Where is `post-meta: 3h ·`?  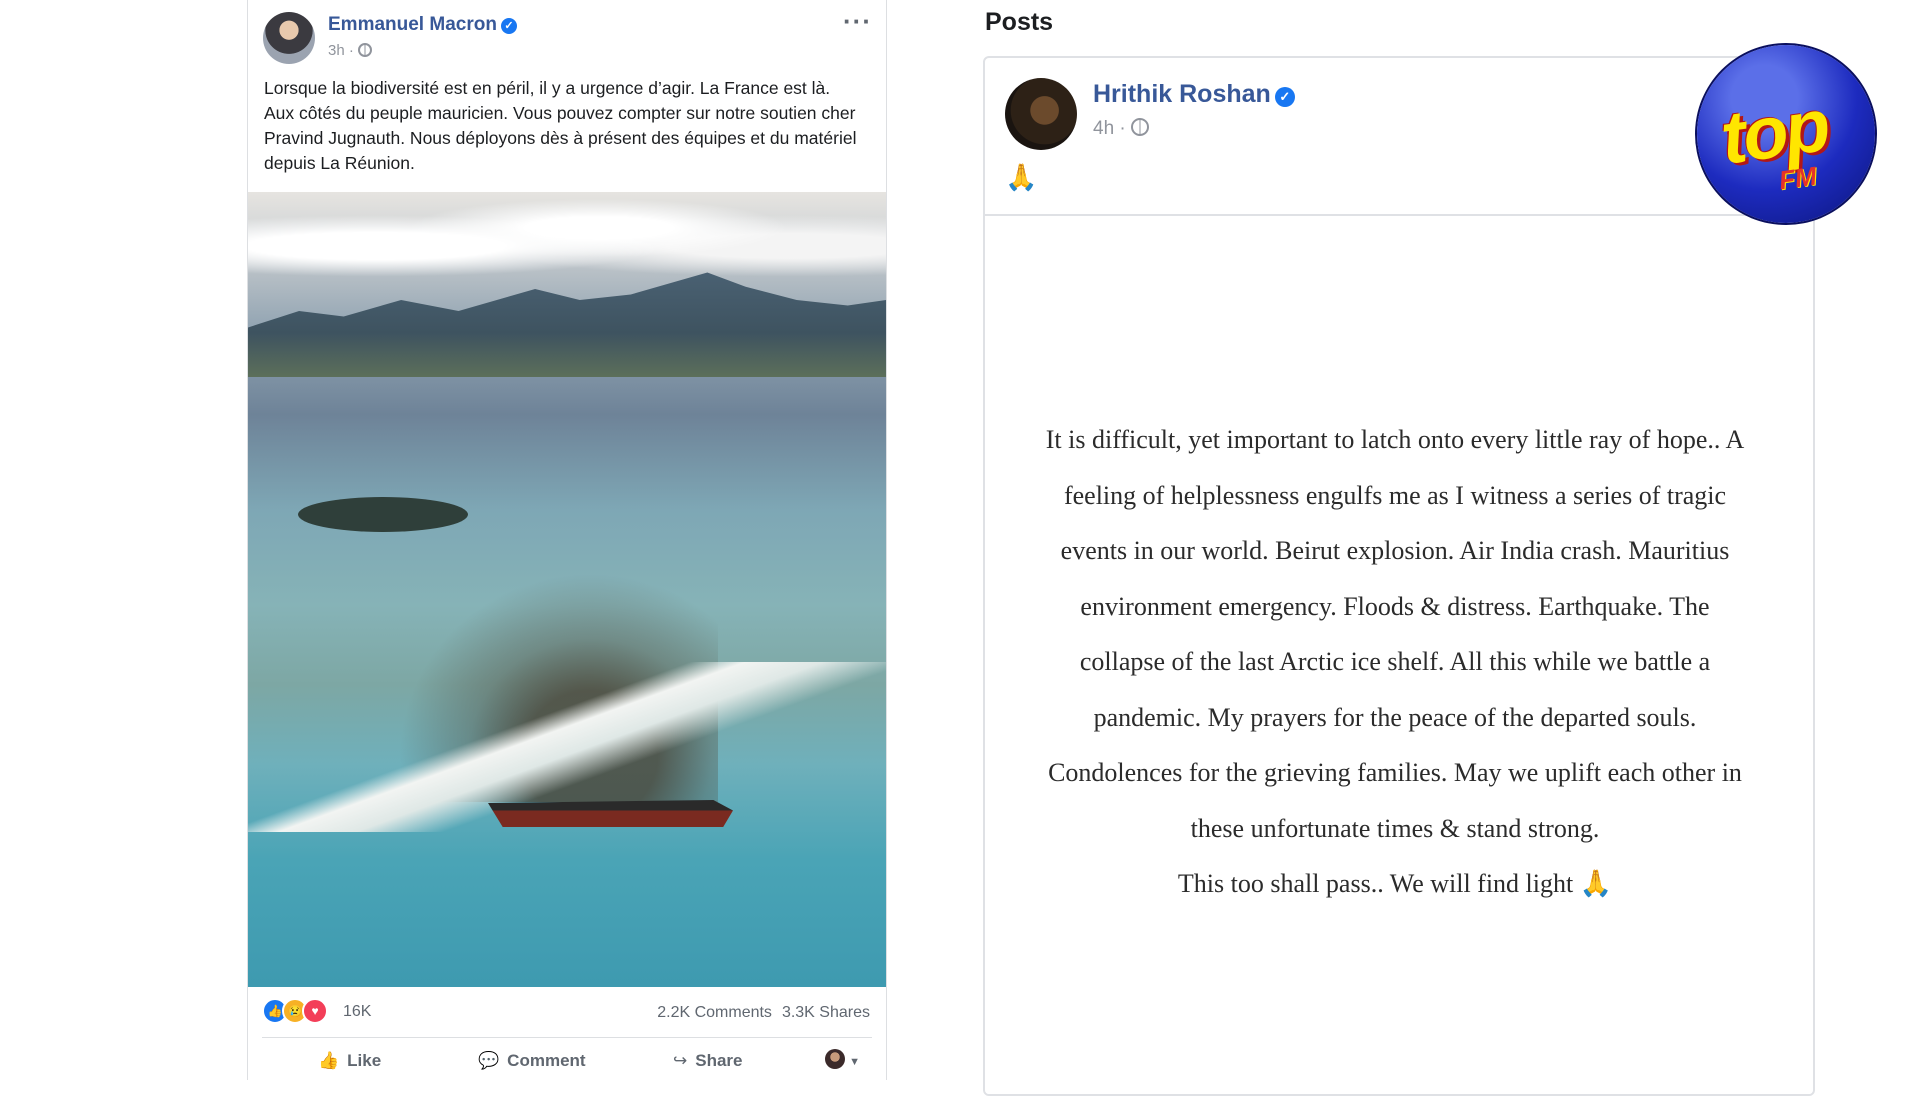 post-meta: 3h · is located at coordinates (350, 50).